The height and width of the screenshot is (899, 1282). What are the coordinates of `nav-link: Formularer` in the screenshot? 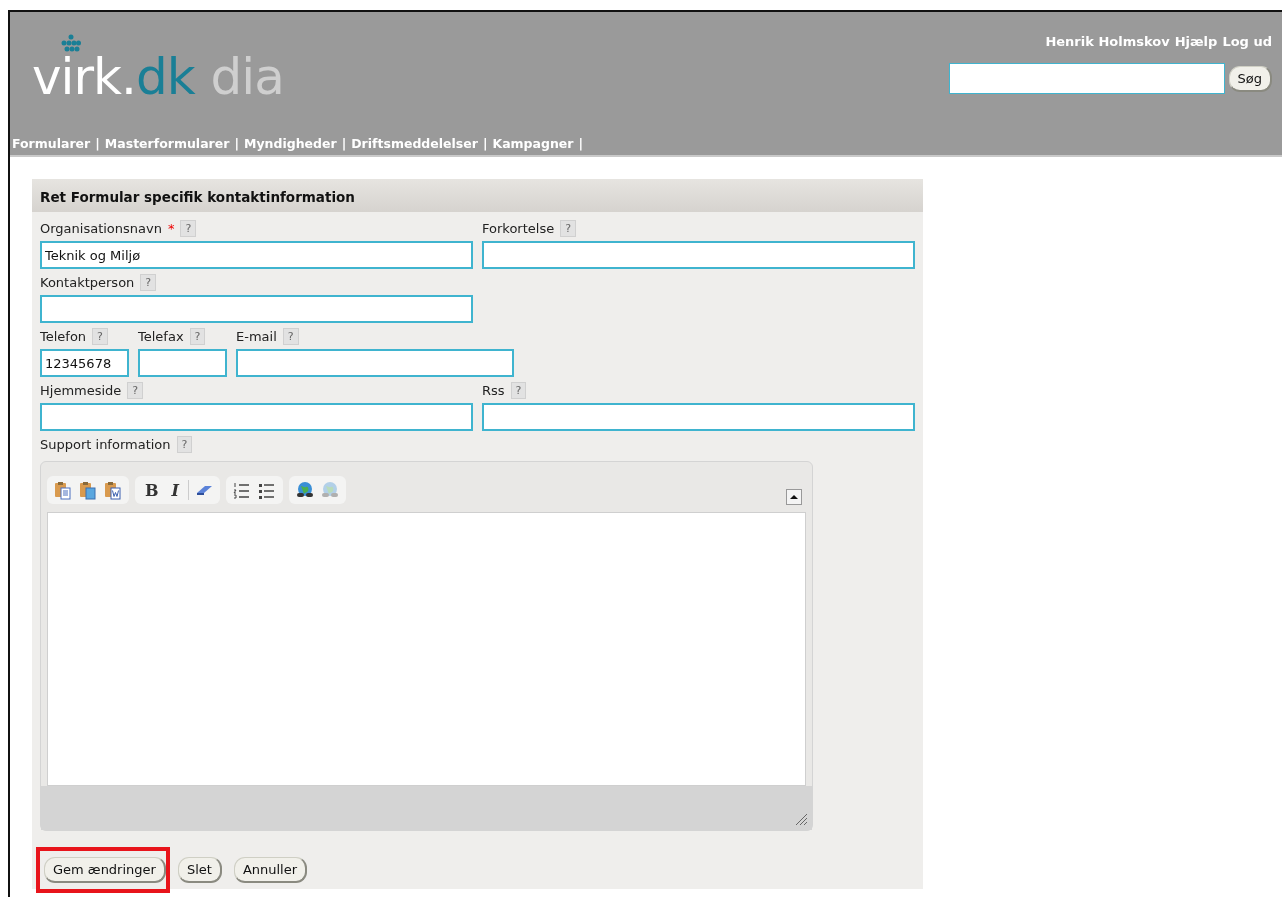 It's located at (51, 143).